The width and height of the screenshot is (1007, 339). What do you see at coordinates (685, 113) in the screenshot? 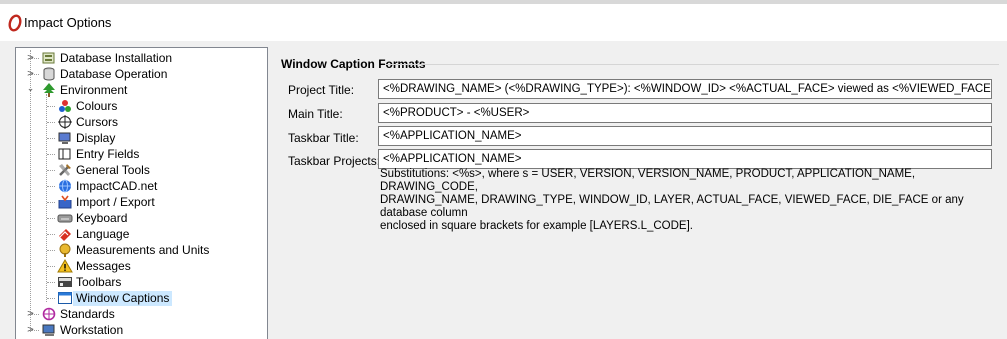
I see `main-title-field: <%PRODUCT> - <%USER>` at bounding box center [685, 113].